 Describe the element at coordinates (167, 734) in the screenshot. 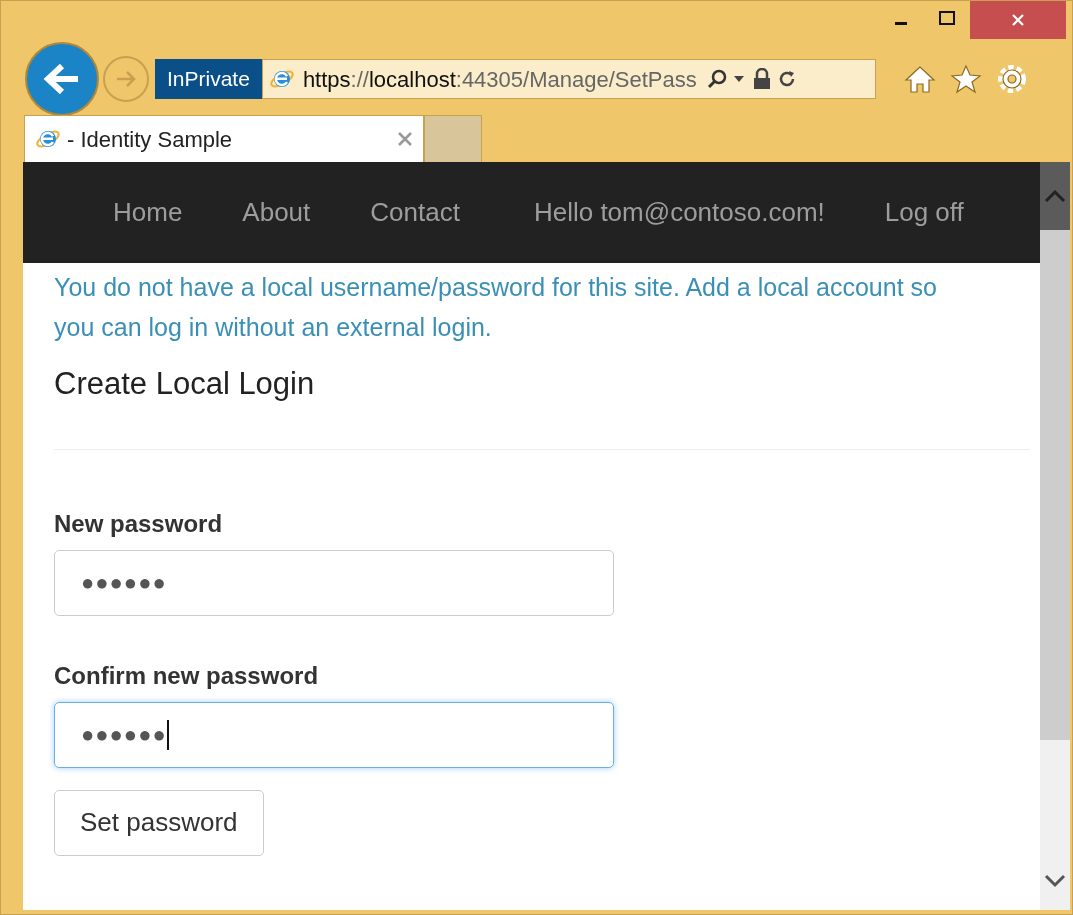

I see `text-caret` at that location.